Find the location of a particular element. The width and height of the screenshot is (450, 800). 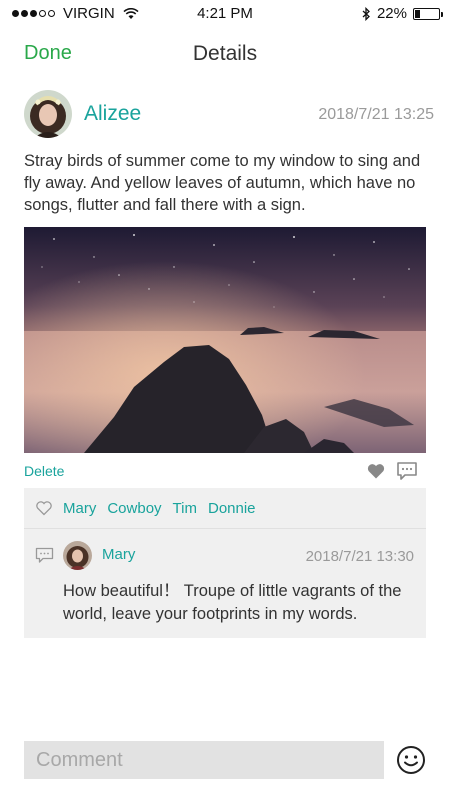

comment-timestamp: 2018/7/21 13:30 is located at coordinates (359, 556).